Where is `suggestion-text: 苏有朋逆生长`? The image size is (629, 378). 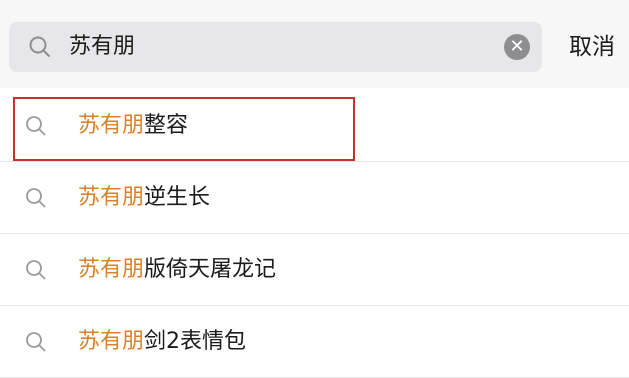
suggestion-text: 苏有朋逆生长 is located at coordinates (144, 198).